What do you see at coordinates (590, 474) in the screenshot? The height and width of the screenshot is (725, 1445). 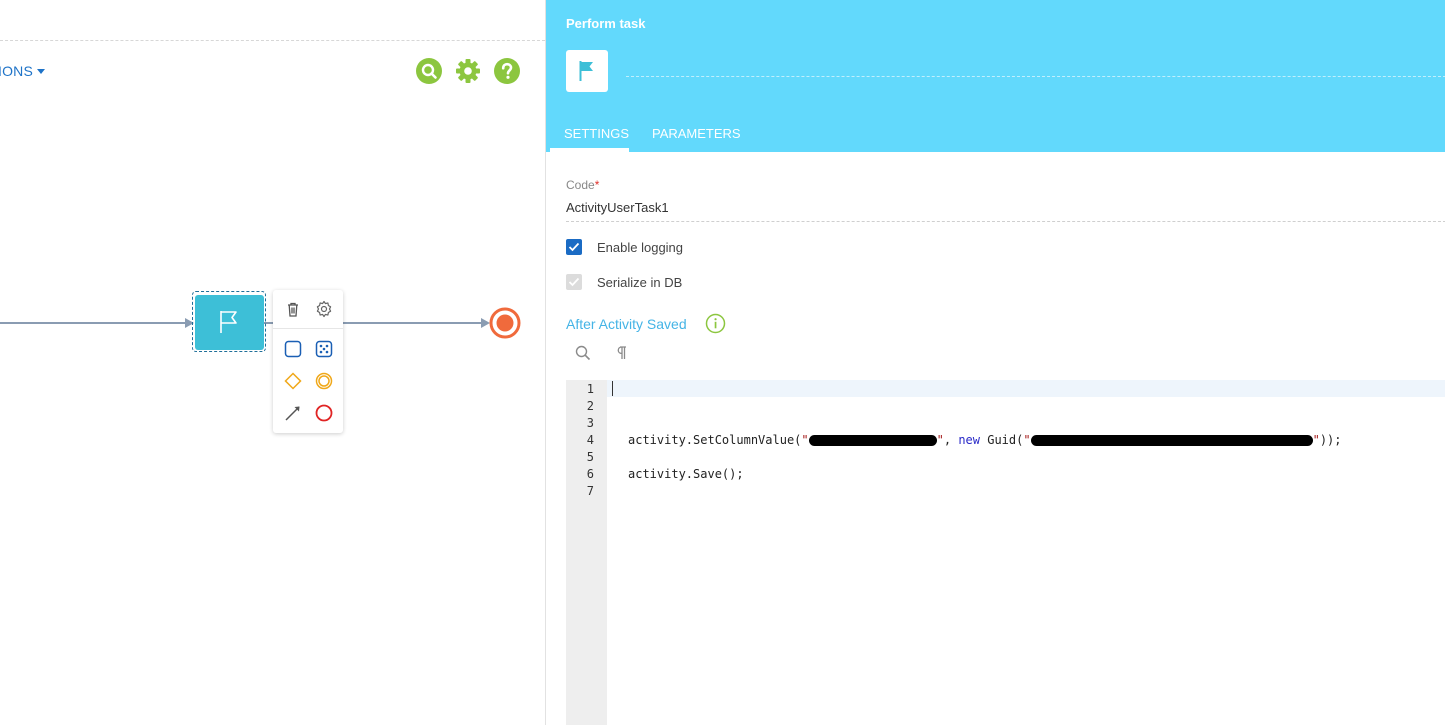 I see `line-number: 6` at bounding box center [590, 474].